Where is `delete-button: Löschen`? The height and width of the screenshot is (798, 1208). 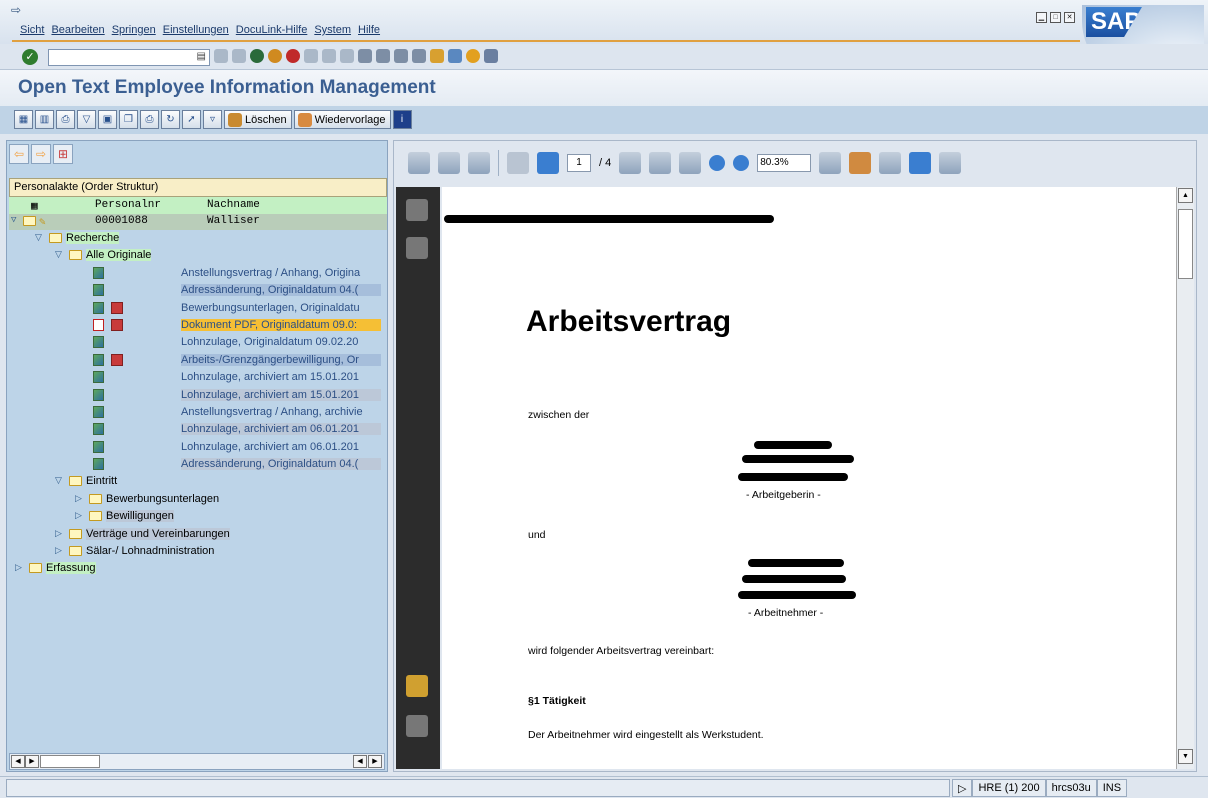 delete-button: Löschen is located at coordinates (258, 119).